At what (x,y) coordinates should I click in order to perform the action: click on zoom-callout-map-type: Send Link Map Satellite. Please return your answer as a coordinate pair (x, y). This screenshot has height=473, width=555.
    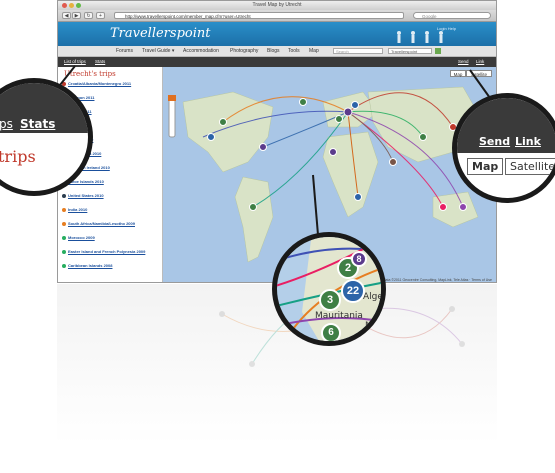
    Looking at the image, I should click on (503, 148).